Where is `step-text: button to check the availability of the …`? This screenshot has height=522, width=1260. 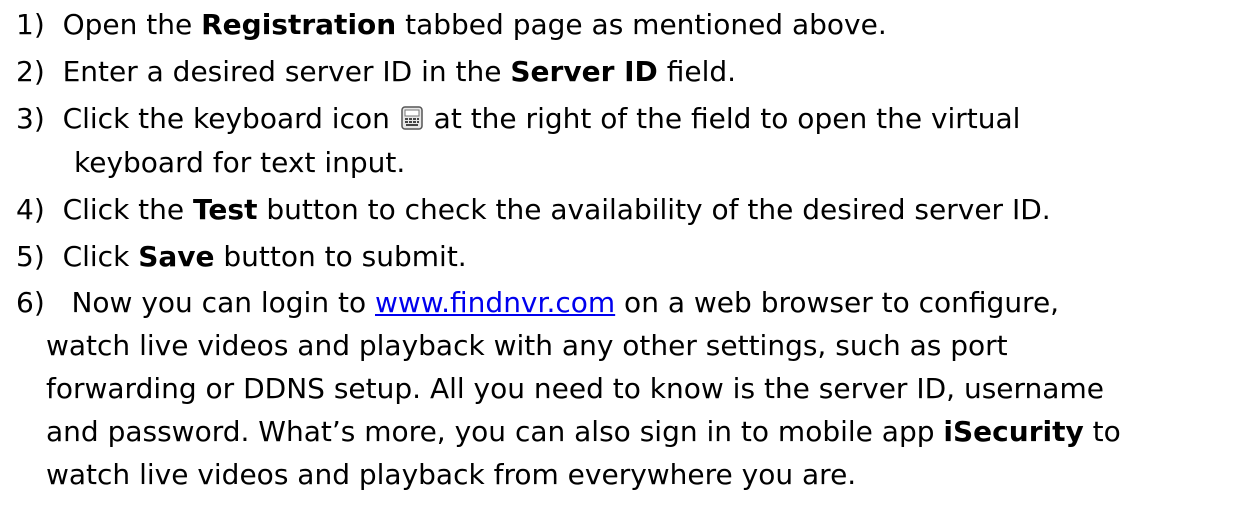 step-text: button to check the availability of the … is located at coordinates (654, 209).